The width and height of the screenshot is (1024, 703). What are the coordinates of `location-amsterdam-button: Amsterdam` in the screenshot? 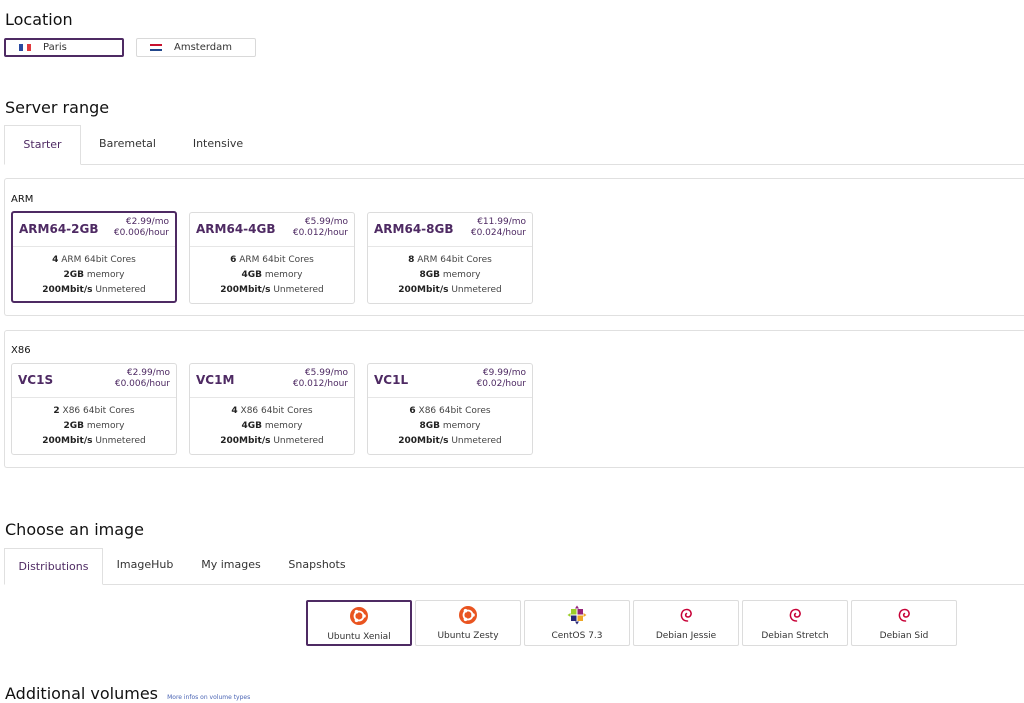 It's located at (196, 47).